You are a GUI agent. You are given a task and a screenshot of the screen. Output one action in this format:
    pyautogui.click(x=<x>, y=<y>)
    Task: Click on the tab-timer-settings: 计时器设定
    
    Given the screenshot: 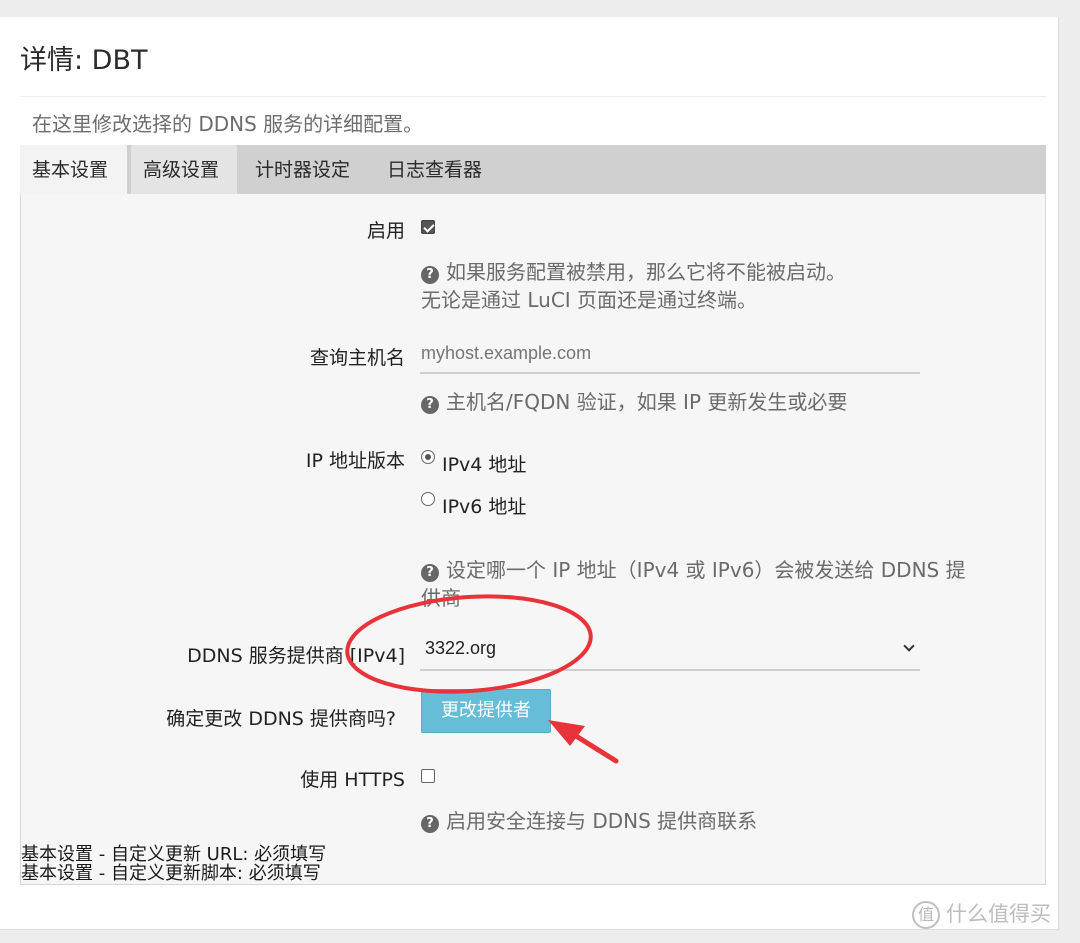 What is the action you would take?
    pyautogui.click(x=306, y=169)
    